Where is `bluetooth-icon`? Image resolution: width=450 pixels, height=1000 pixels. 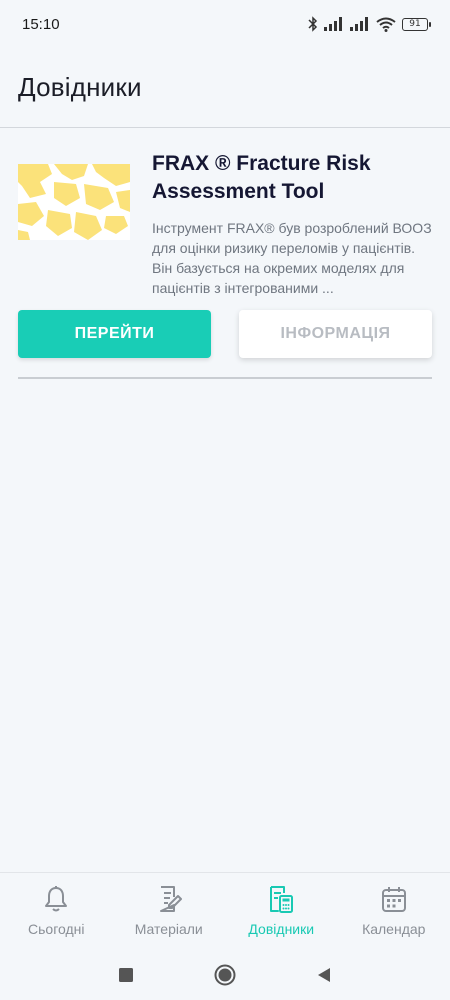
bluetooth-icon is located at coordinates (313, 24).